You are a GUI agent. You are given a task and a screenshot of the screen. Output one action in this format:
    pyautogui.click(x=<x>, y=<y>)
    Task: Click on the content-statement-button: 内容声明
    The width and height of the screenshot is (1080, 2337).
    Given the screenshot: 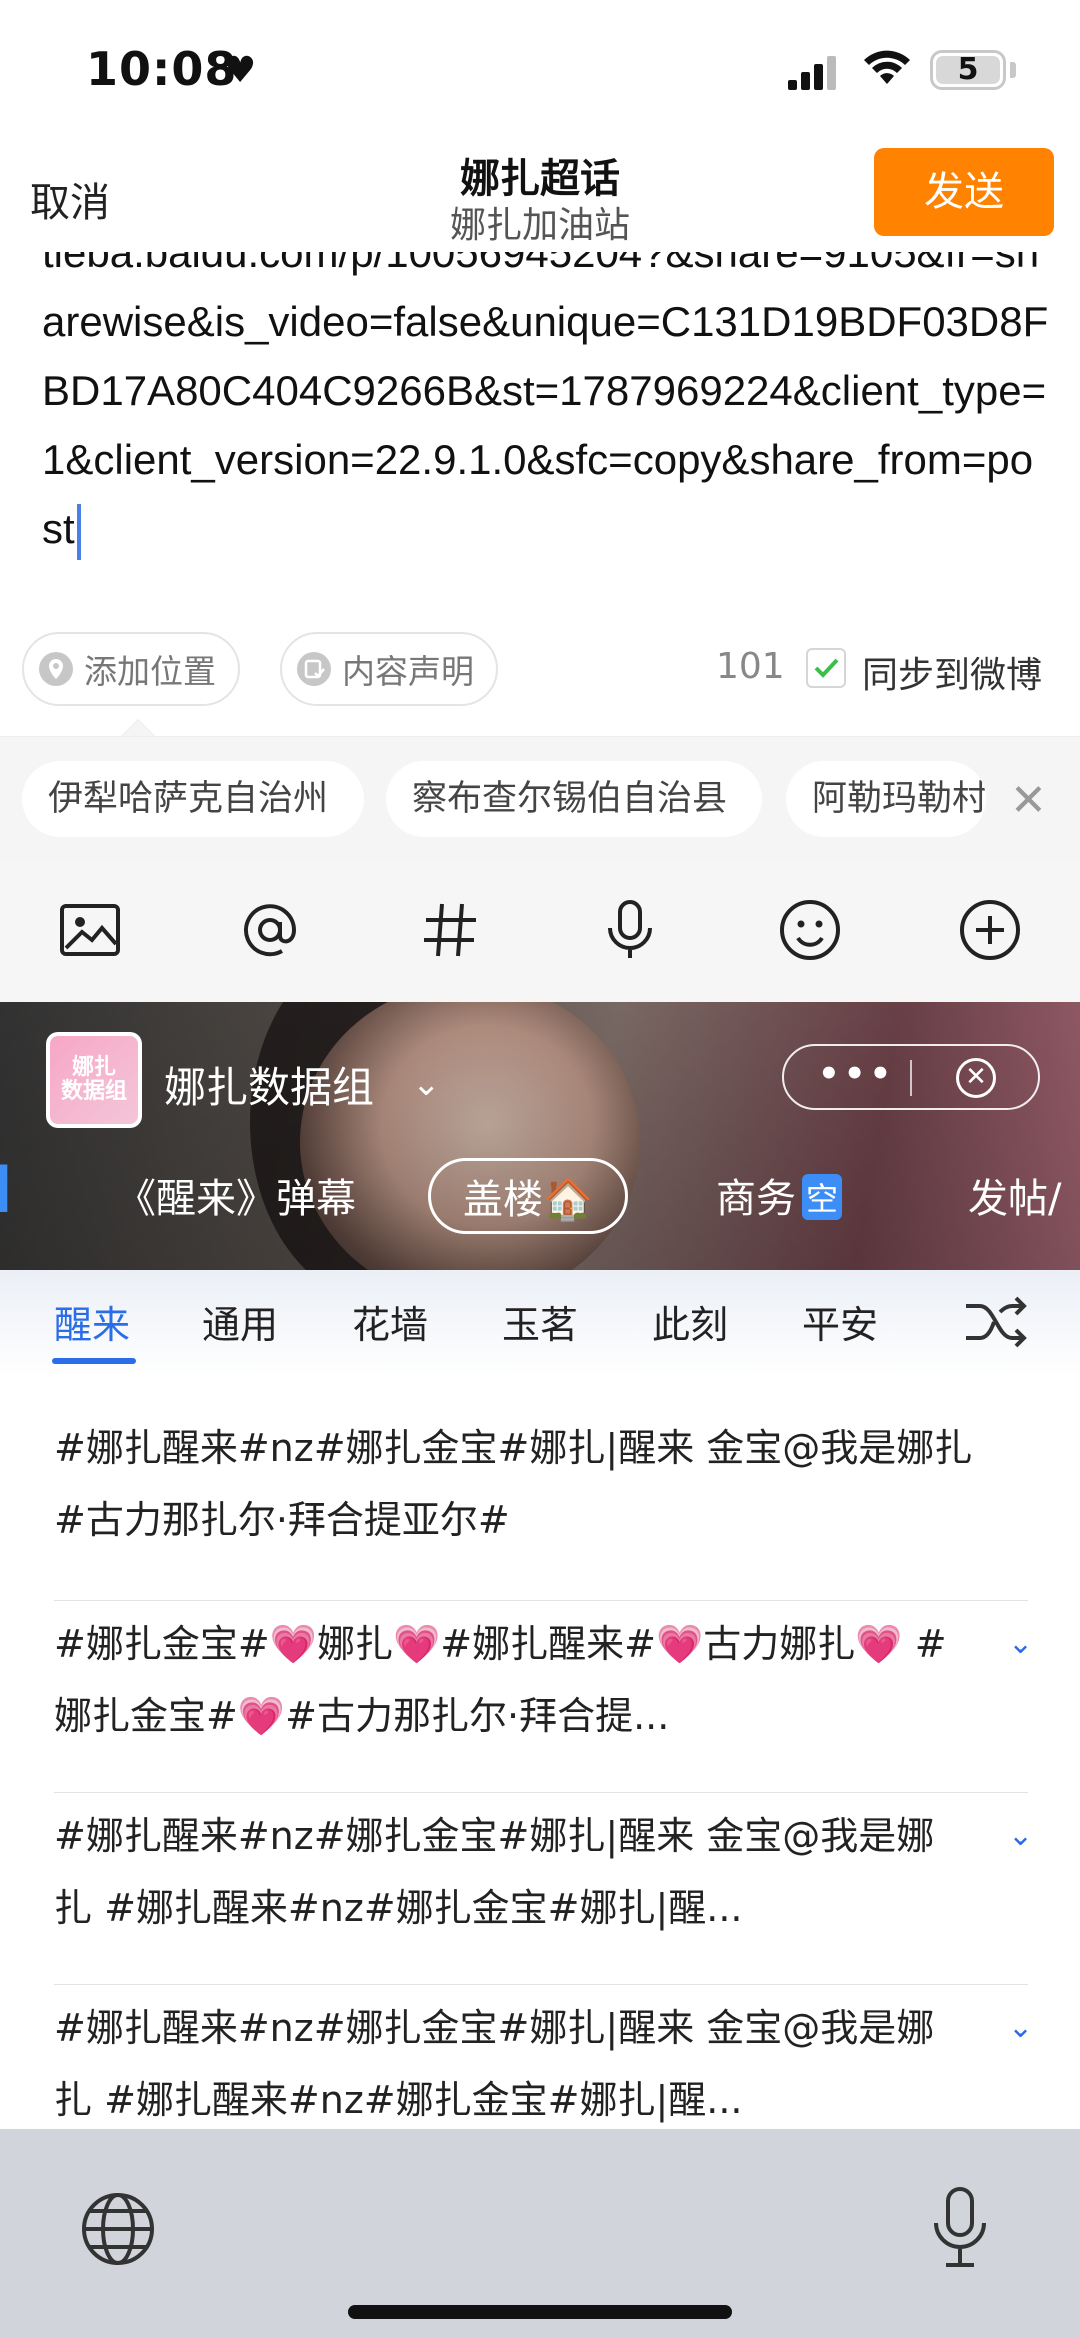 What is the action you would take?
    pyautogui.click(x=389, y=669)
    